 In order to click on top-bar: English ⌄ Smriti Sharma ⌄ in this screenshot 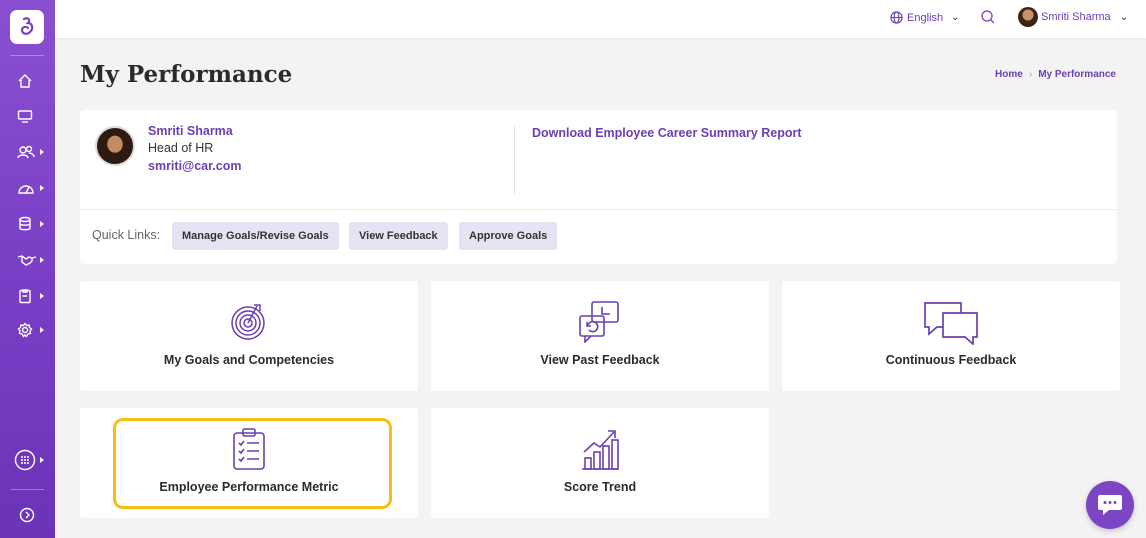, I will do `click(600, 19)`.